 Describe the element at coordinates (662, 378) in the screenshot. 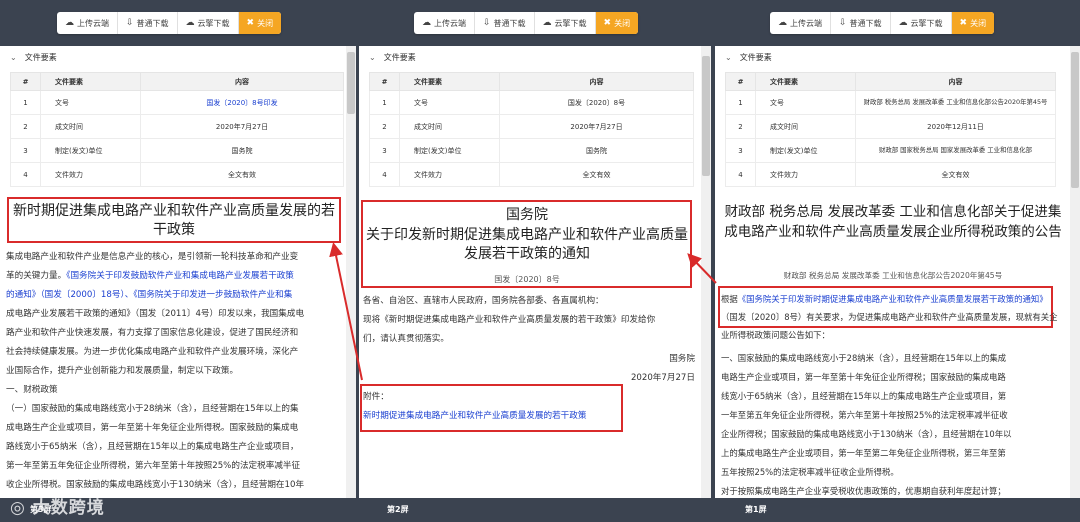

I see `signature-date: 2020年7月27日` at that location.